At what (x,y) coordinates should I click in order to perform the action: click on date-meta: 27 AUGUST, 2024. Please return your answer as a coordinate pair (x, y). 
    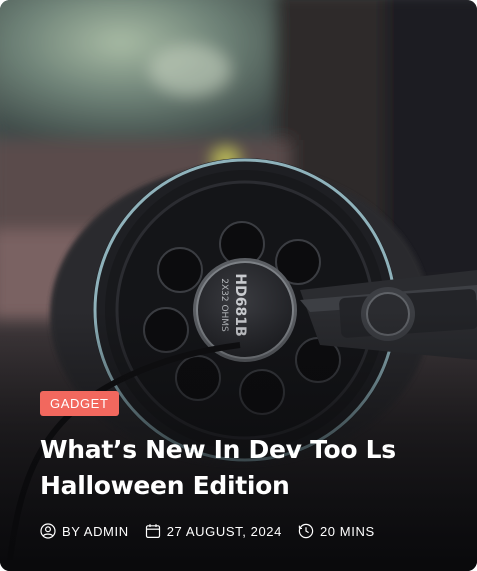
    Looking at the image, I should click on (213, 531).